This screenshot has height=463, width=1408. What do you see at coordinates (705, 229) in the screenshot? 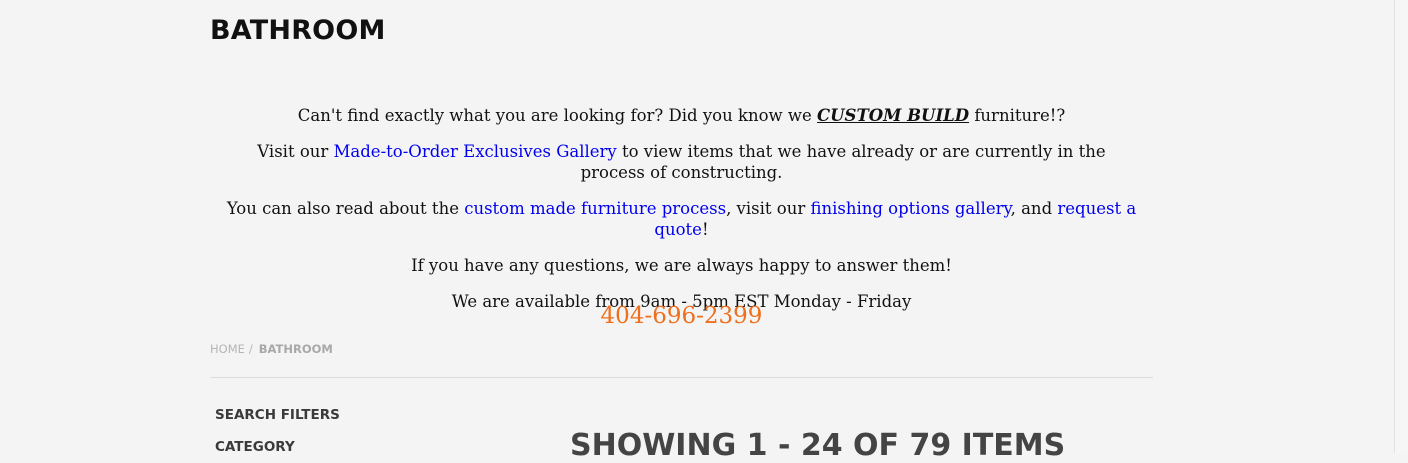
I see `promo-text: !` at bounding box center [705, 229].